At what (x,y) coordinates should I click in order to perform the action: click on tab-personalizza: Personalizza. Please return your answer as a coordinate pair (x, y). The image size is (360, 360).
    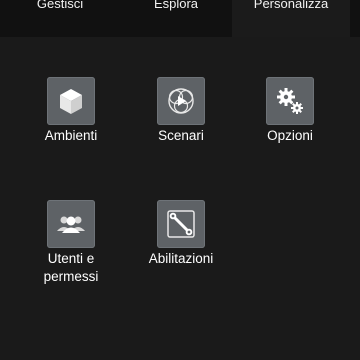
    Looking at the image, I should click on (291, 18).